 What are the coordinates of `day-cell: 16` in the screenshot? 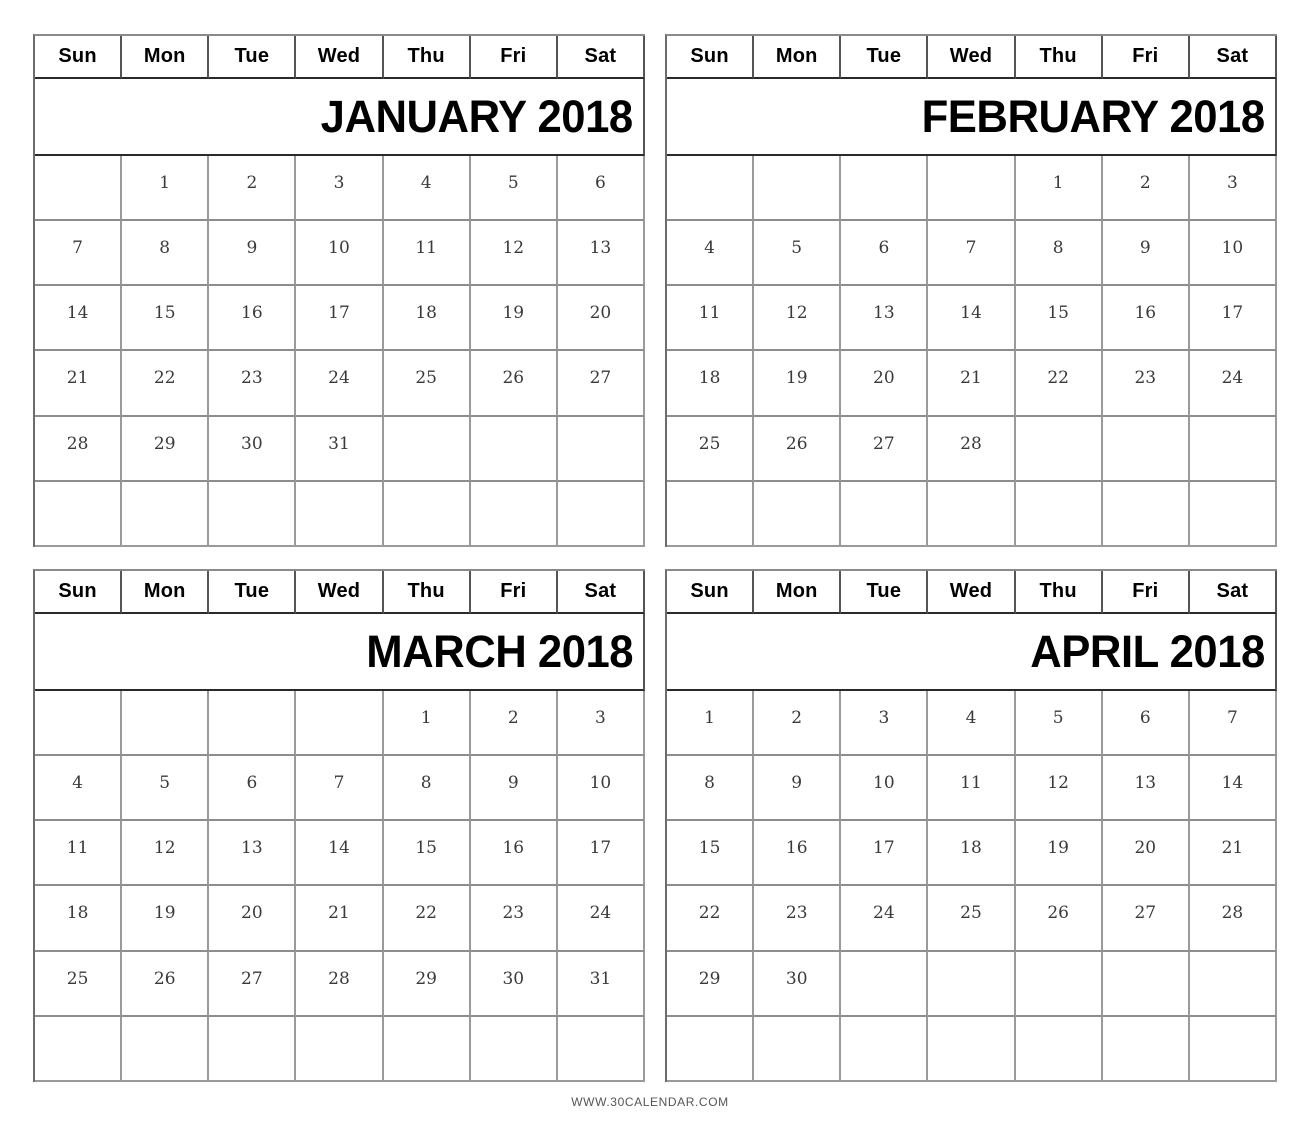 It's located at (798, 854).